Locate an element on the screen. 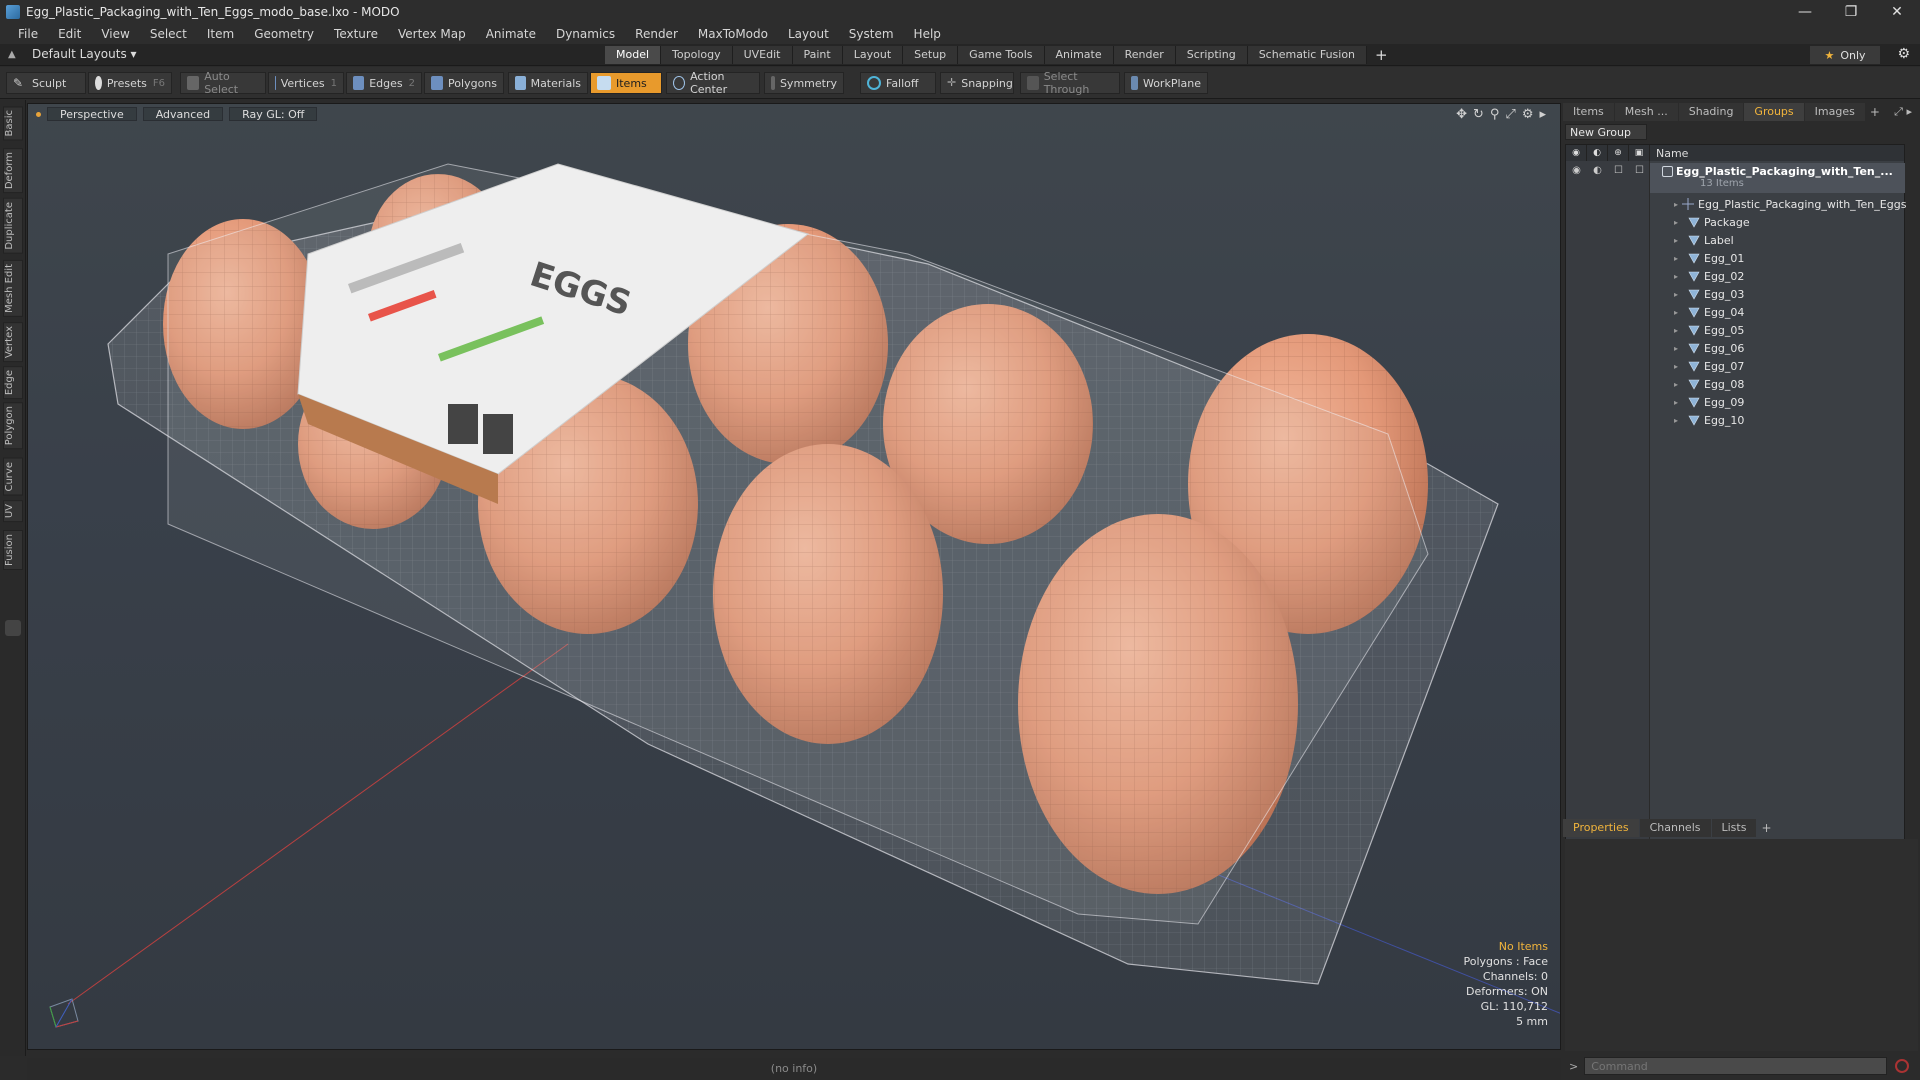  tab-render: Render is located at coordinates (1144, 55).